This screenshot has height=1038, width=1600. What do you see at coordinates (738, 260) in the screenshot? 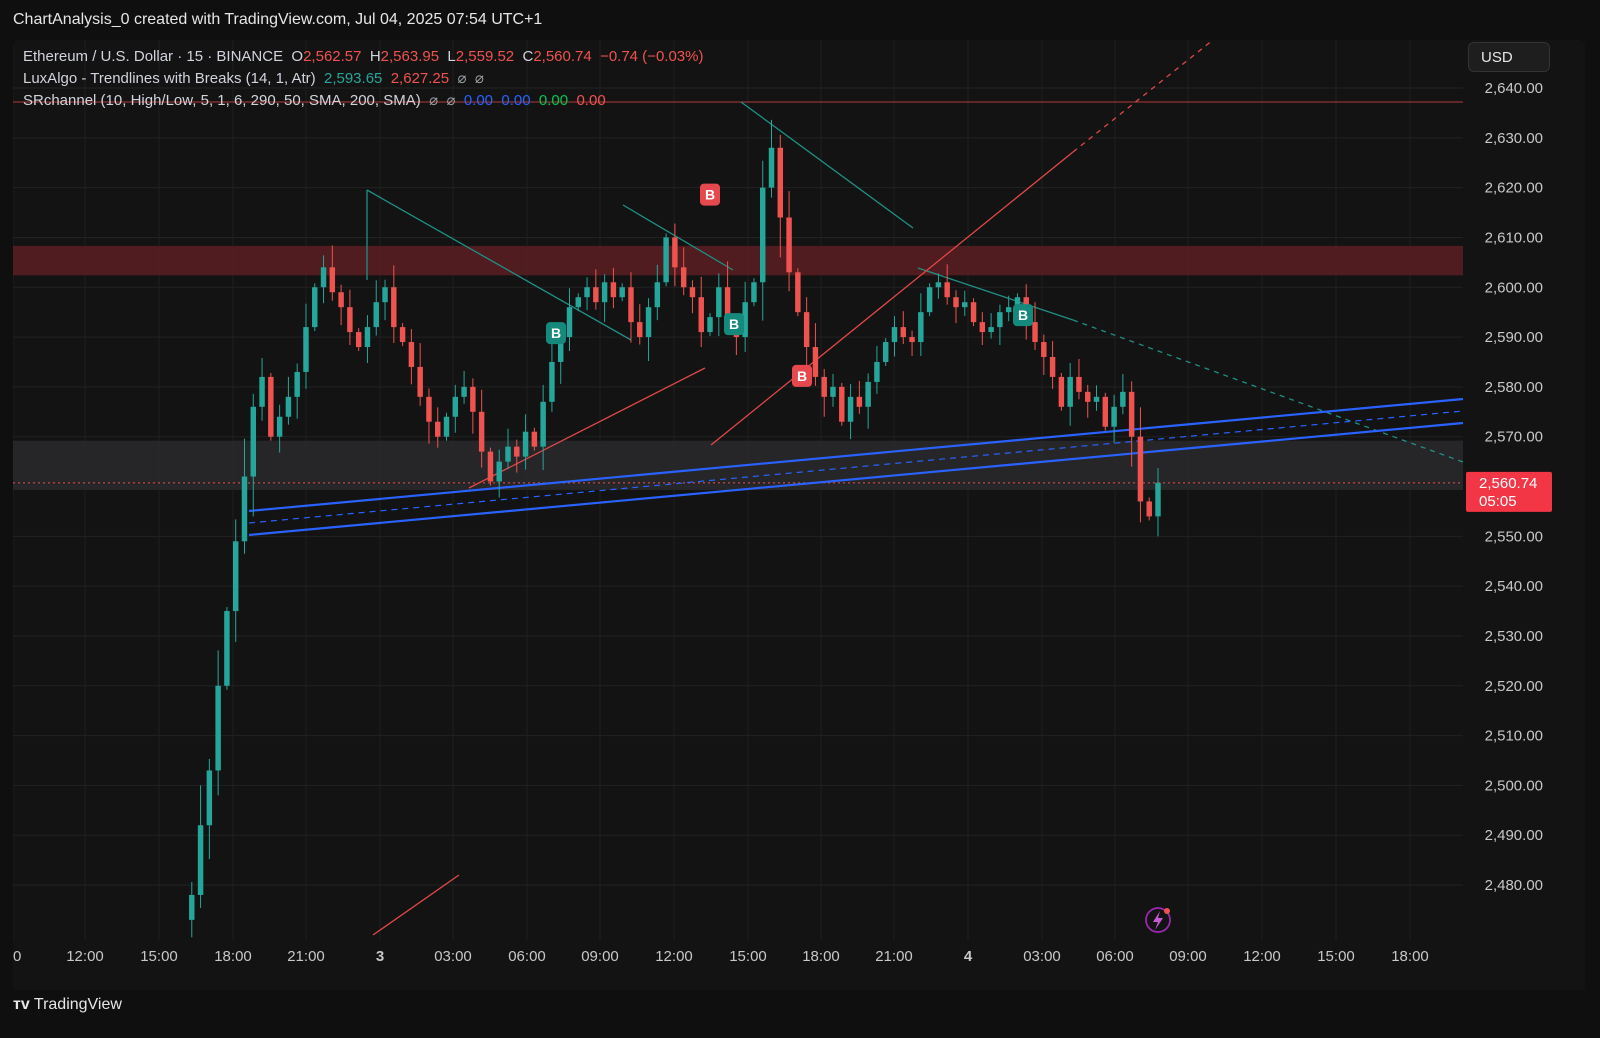
I see `resistance-zone` at bounding box center [738, 260].